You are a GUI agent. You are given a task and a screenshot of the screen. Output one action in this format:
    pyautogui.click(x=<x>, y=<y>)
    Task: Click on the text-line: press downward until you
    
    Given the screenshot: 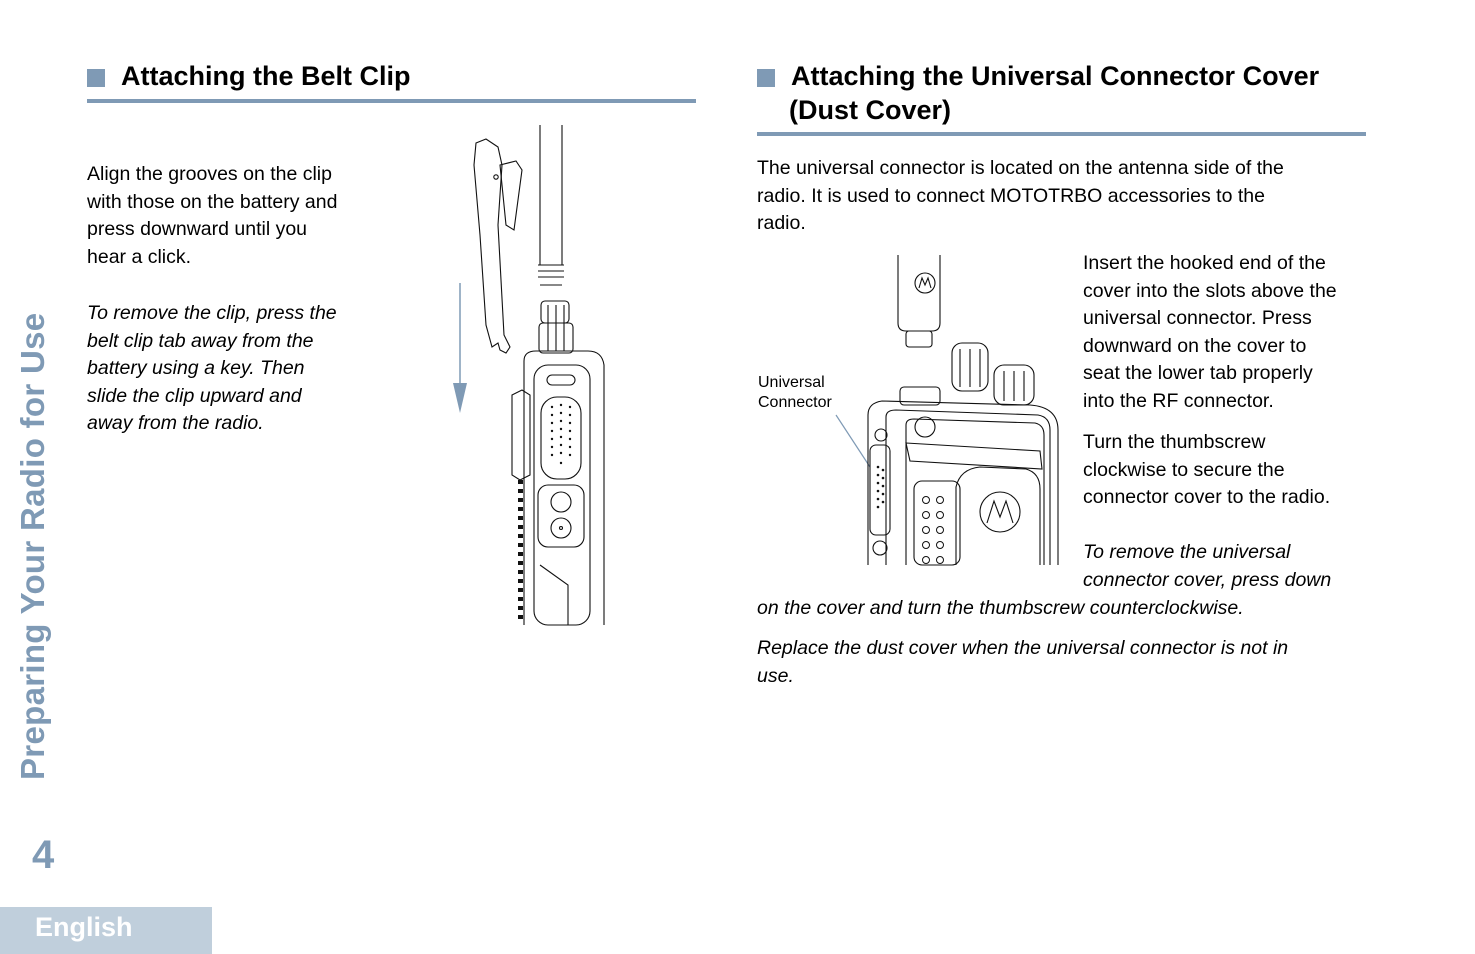 What is the action you would take?
    pyautogui.click(x=197, y=229)
    